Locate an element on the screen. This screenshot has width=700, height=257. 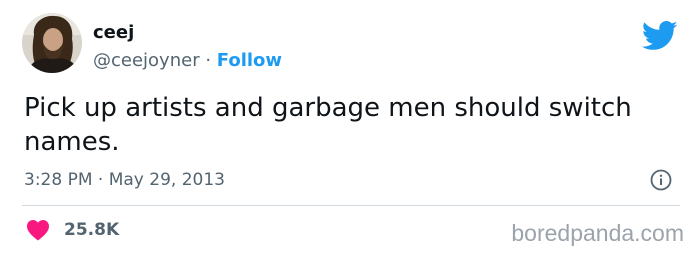
info-icon is located at coordinates (661, 180).